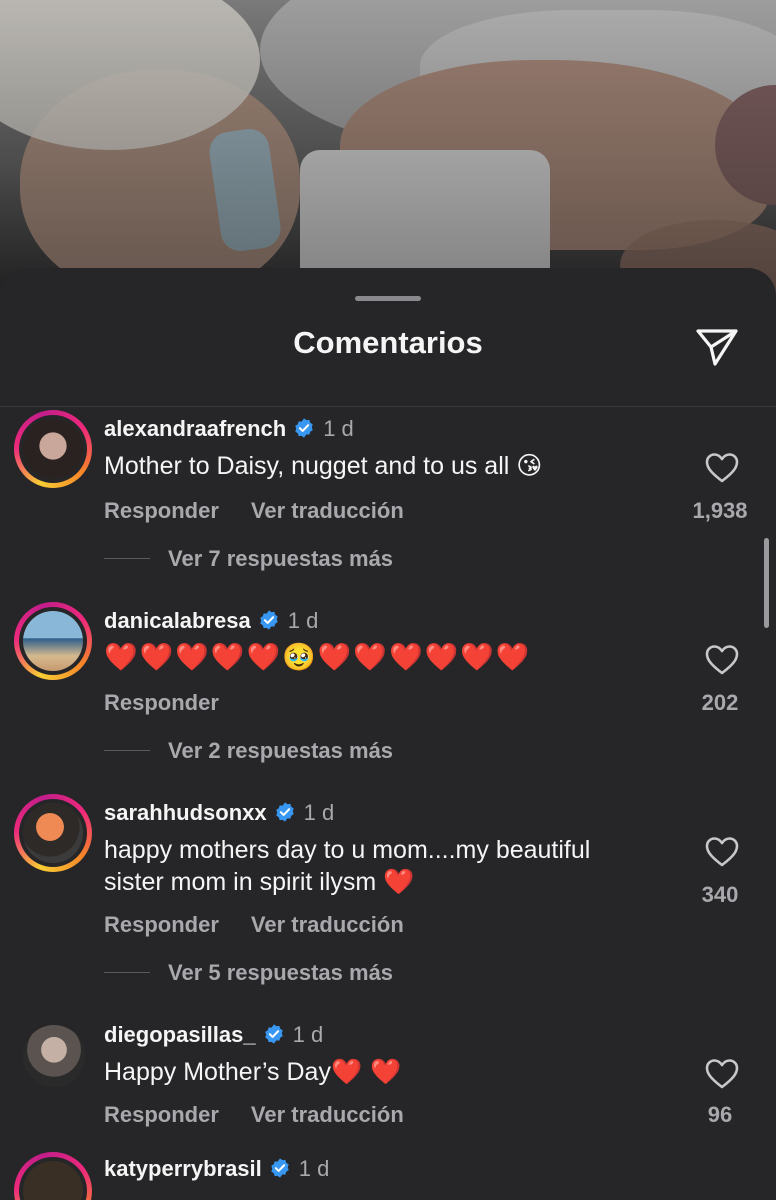 The width and height of the screenshot is (776, 1200). What do you see at coordinates (318, 657) in the screenshot?
I see `comment-text: ❤️❤️❤️❤️❤️🥹❤️❤️❤️❤️❤️❤️` at bounding box center [318, 657].